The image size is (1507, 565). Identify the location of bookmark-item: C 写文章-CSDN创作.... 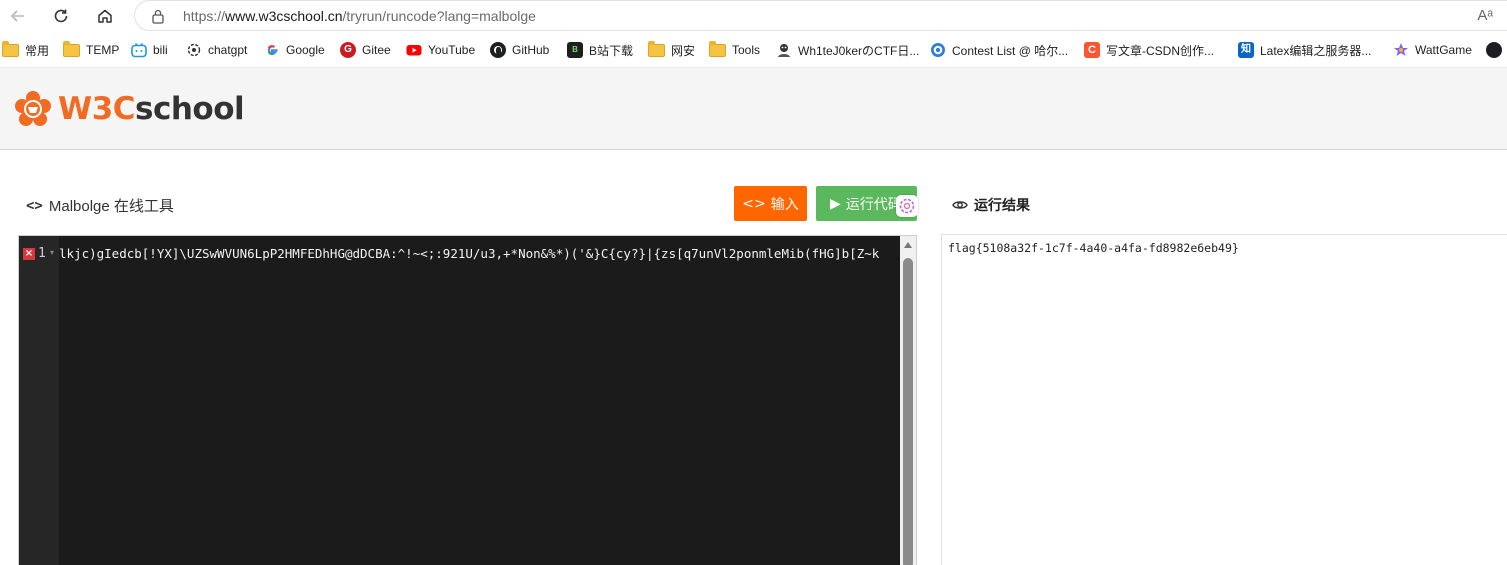
(1149, 50).